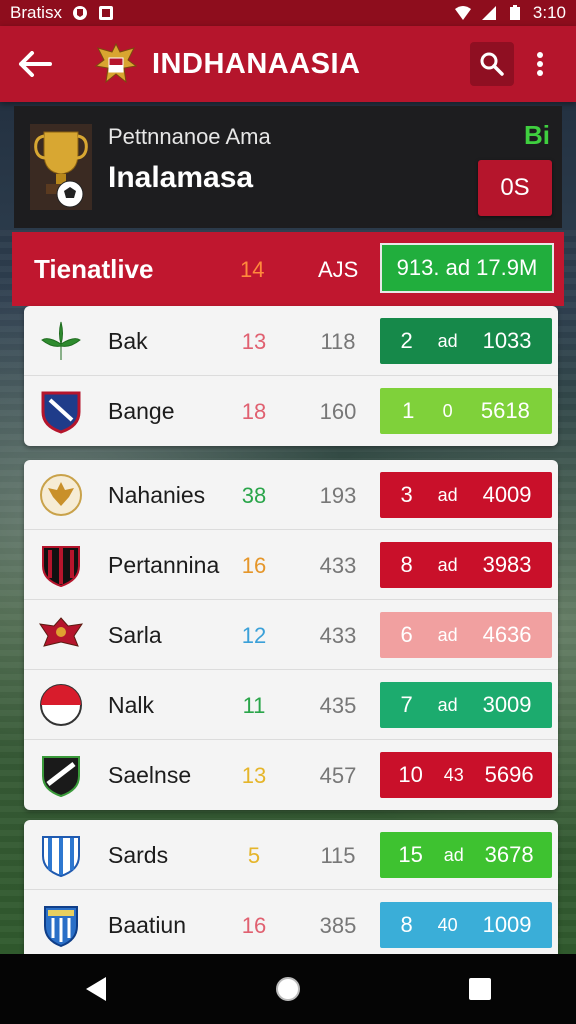 This screenshot has width=576, height=1024. I want to click on team-name: Sarla, so click(135, 635).